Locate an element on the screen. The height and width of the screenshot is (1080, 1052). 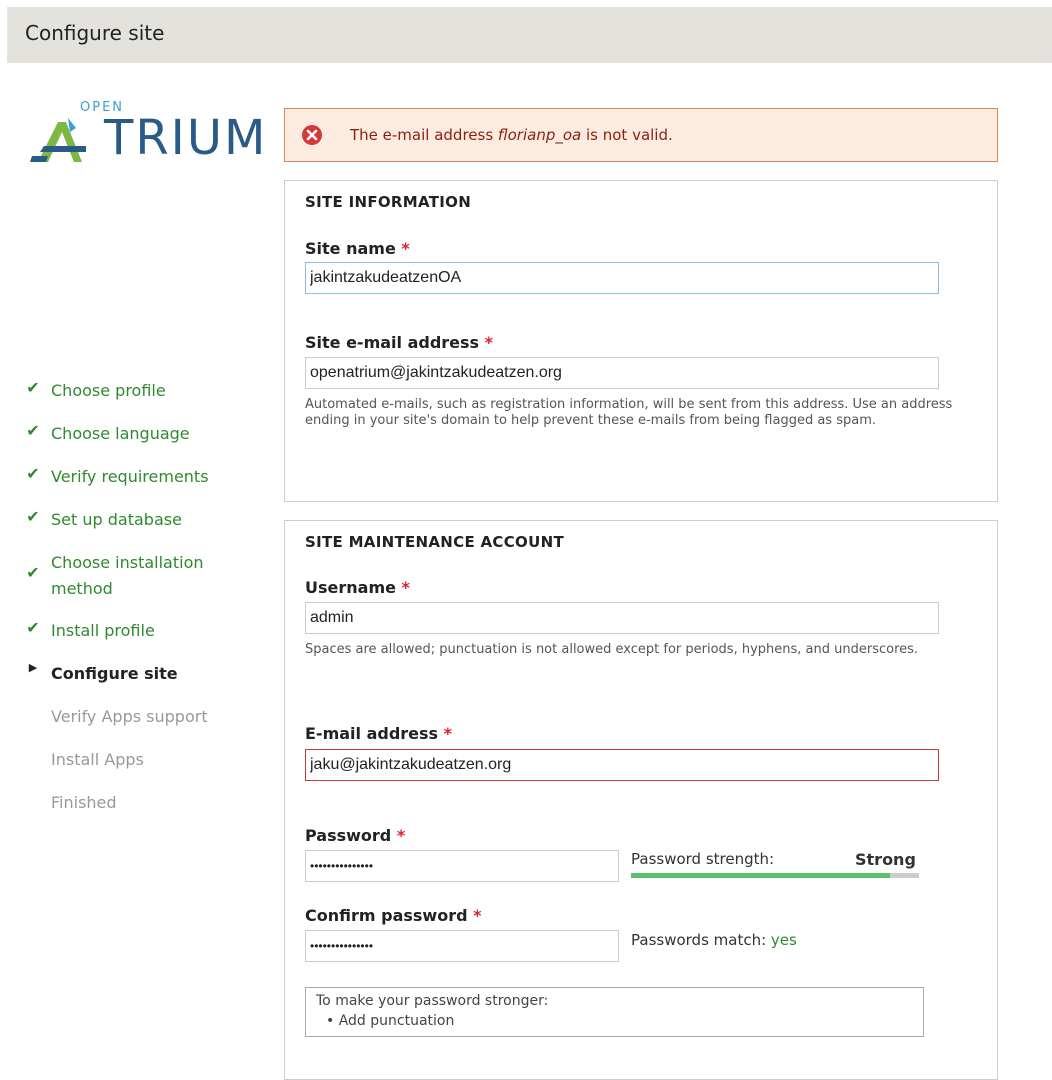
site-information-legend: SITE INFORMATION is located at coordinates (388, 202).